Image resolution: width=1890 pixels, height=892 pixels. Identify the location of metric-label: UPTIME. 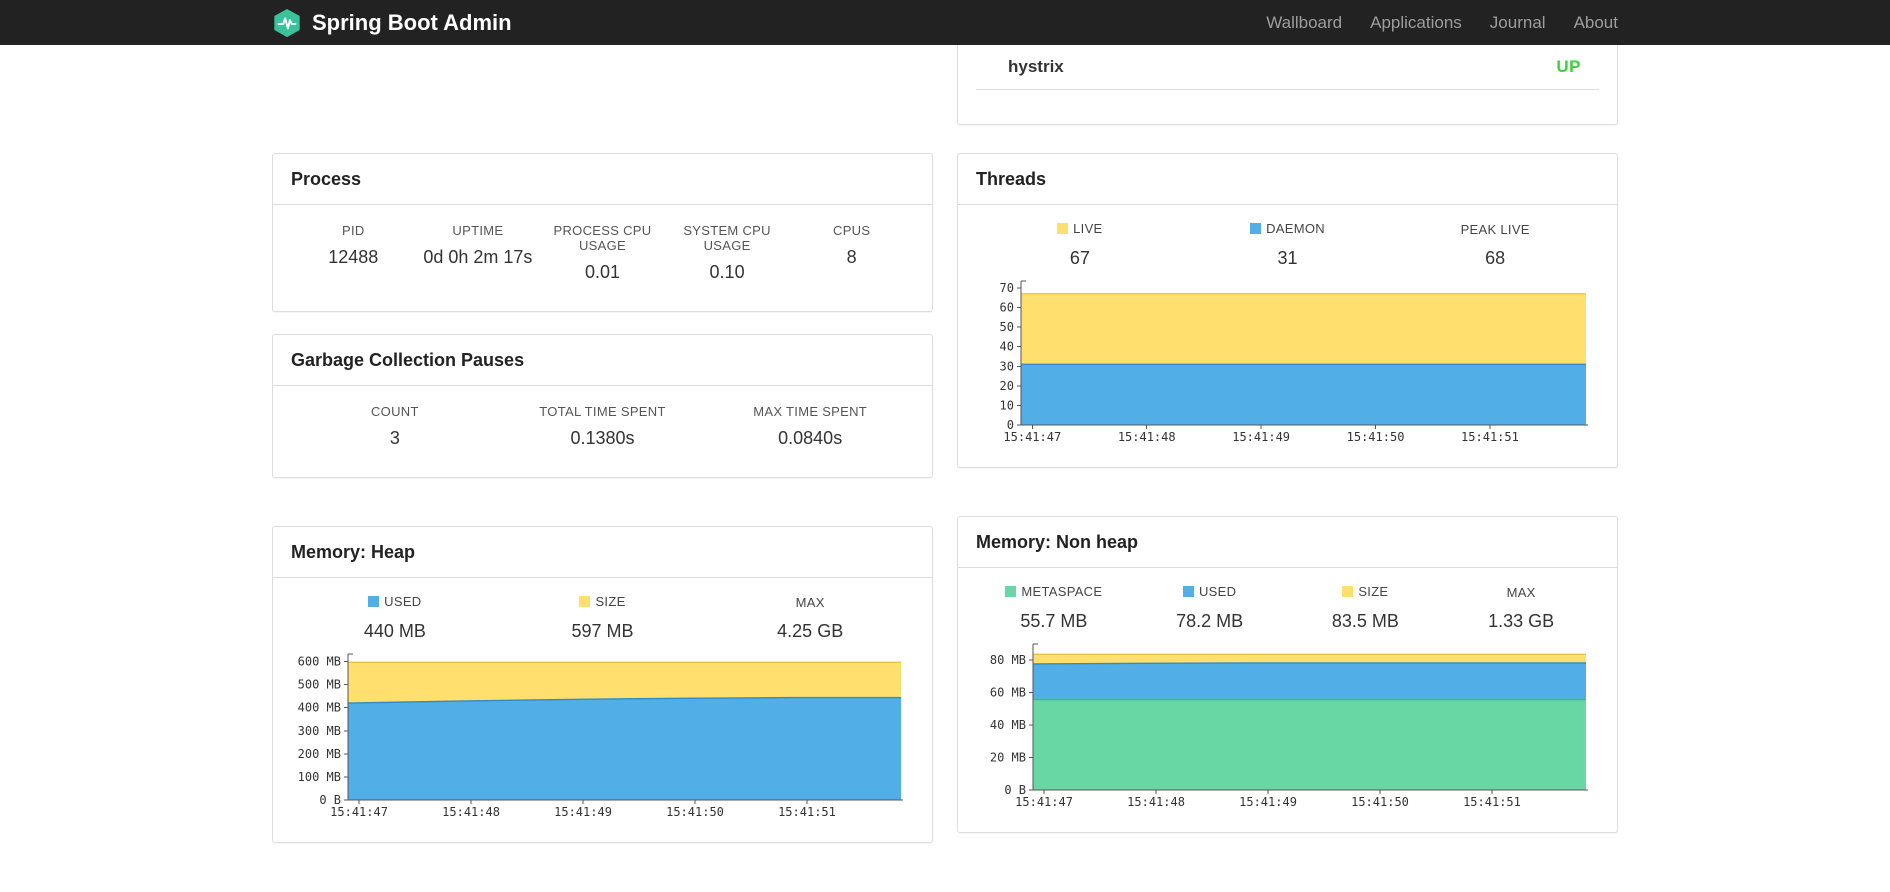
(478, 230).